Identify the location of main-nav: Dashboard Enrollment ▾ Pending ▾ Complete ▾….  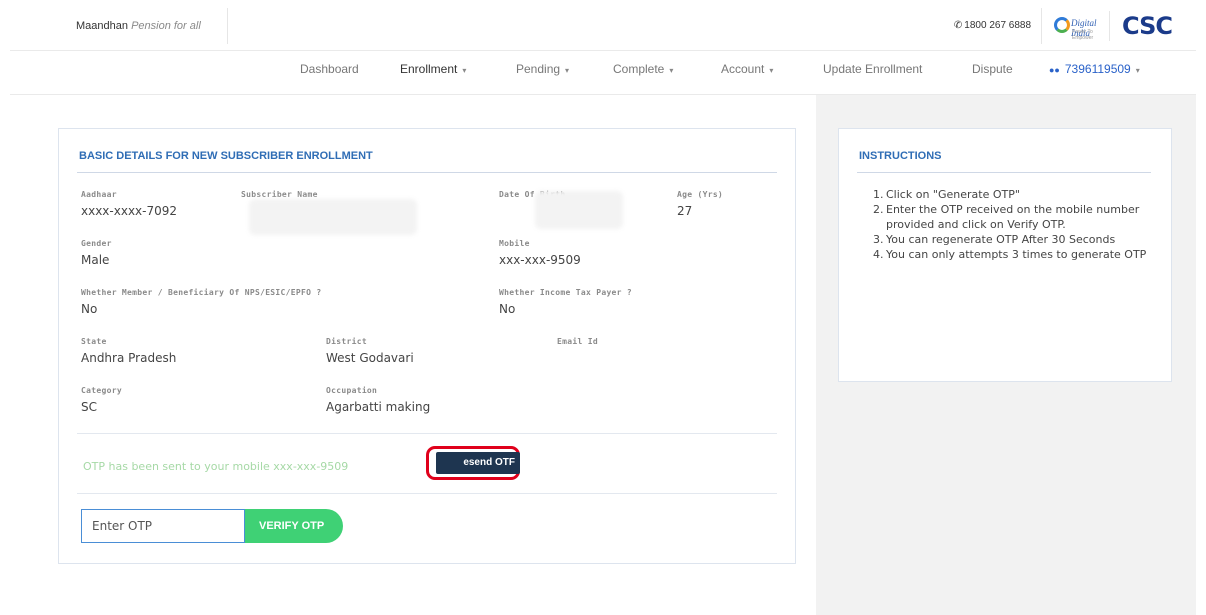
(603, 74).